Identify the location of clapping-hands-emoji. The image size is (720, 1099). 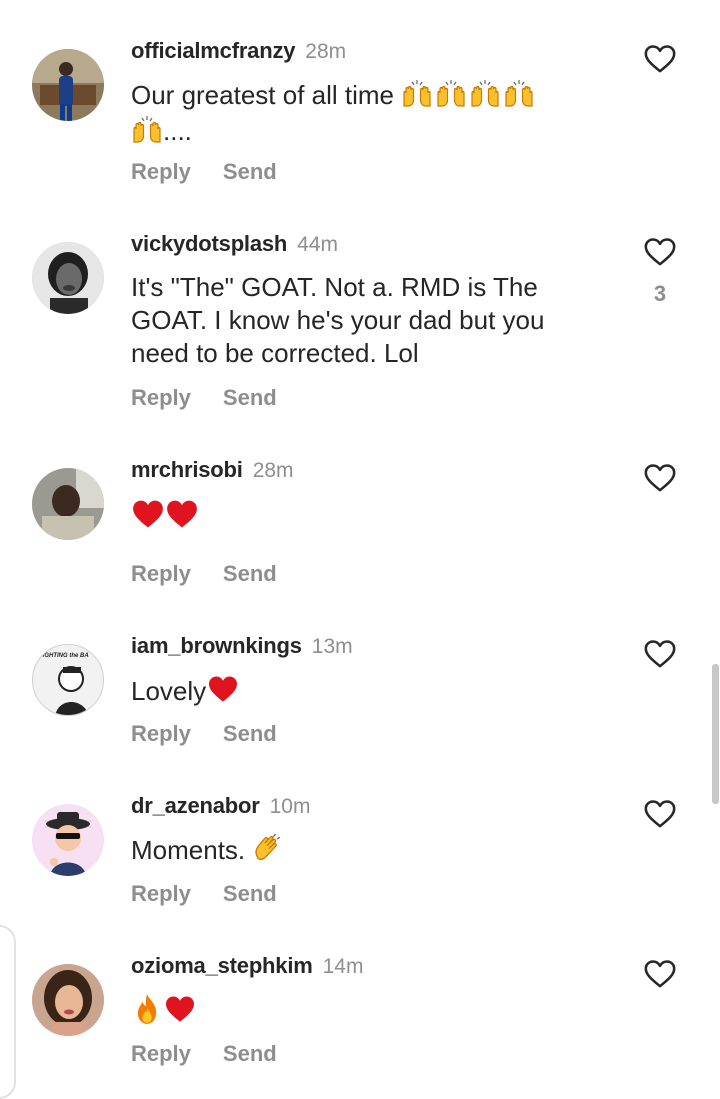
(267, 852).